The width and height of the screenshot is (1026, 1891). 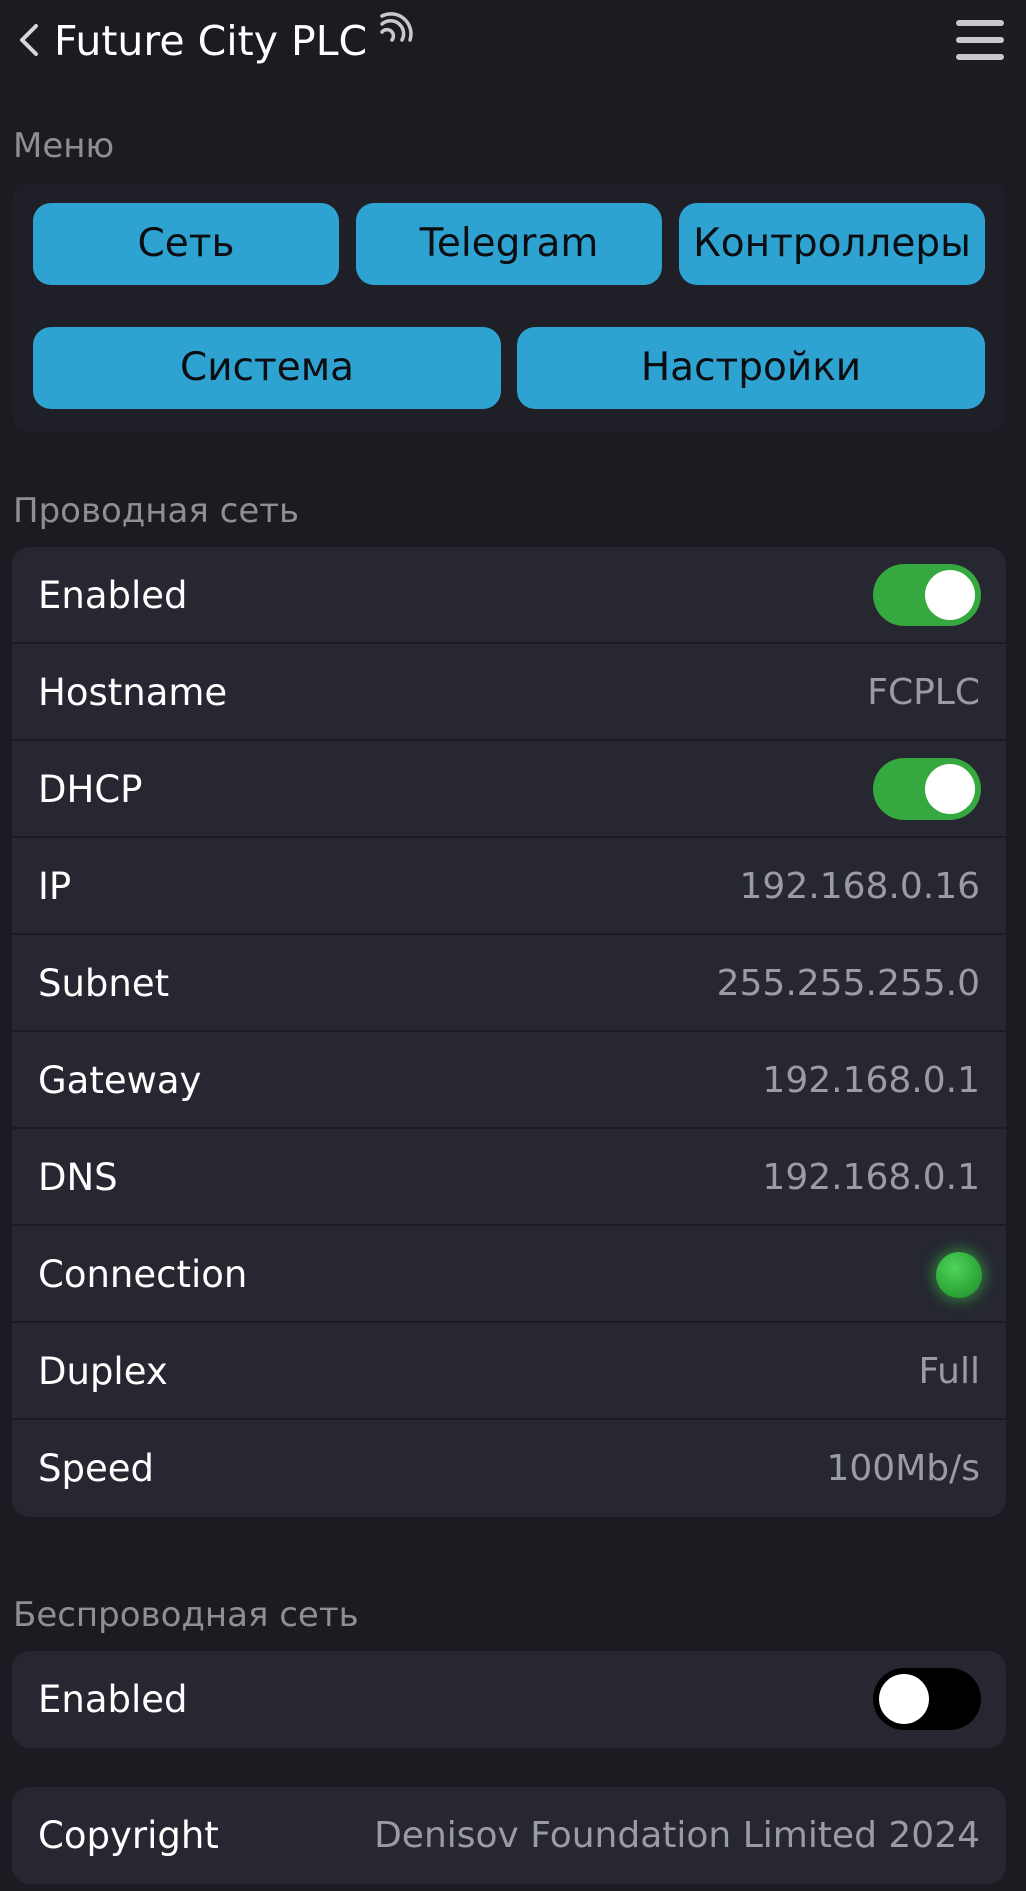 I want to click on app-header: Future City PLC, so click(x=513, y=42).